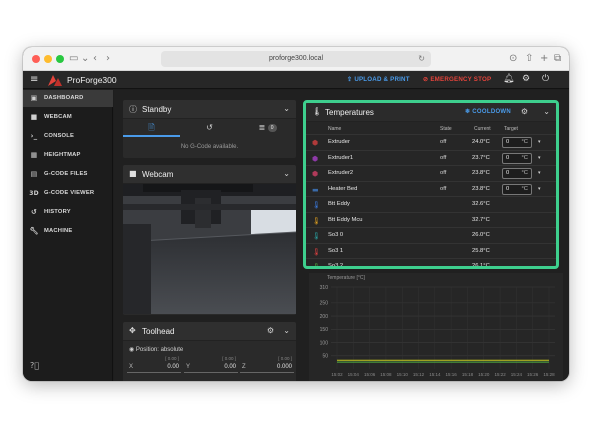 This screenshot has height=444, width=592. What do you see at coordinates (296, 59) in the screenshot?
I see `url-bar: proforge300.local ↻` at bounding box center [296, 59].